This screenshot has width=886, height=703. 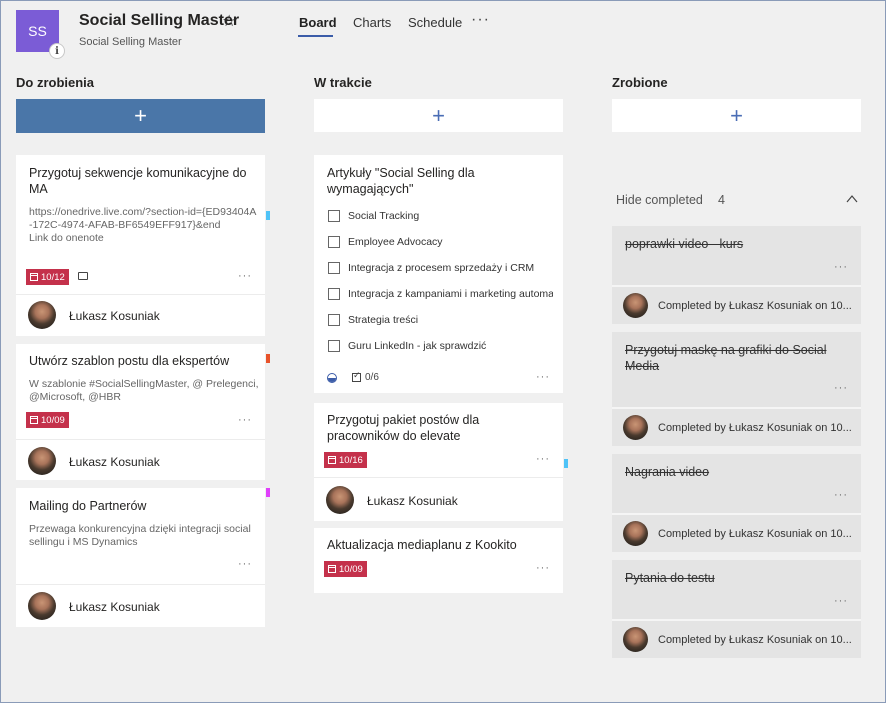 I want to click on task-title: Pytania do testu, so click(x=670, y=578).